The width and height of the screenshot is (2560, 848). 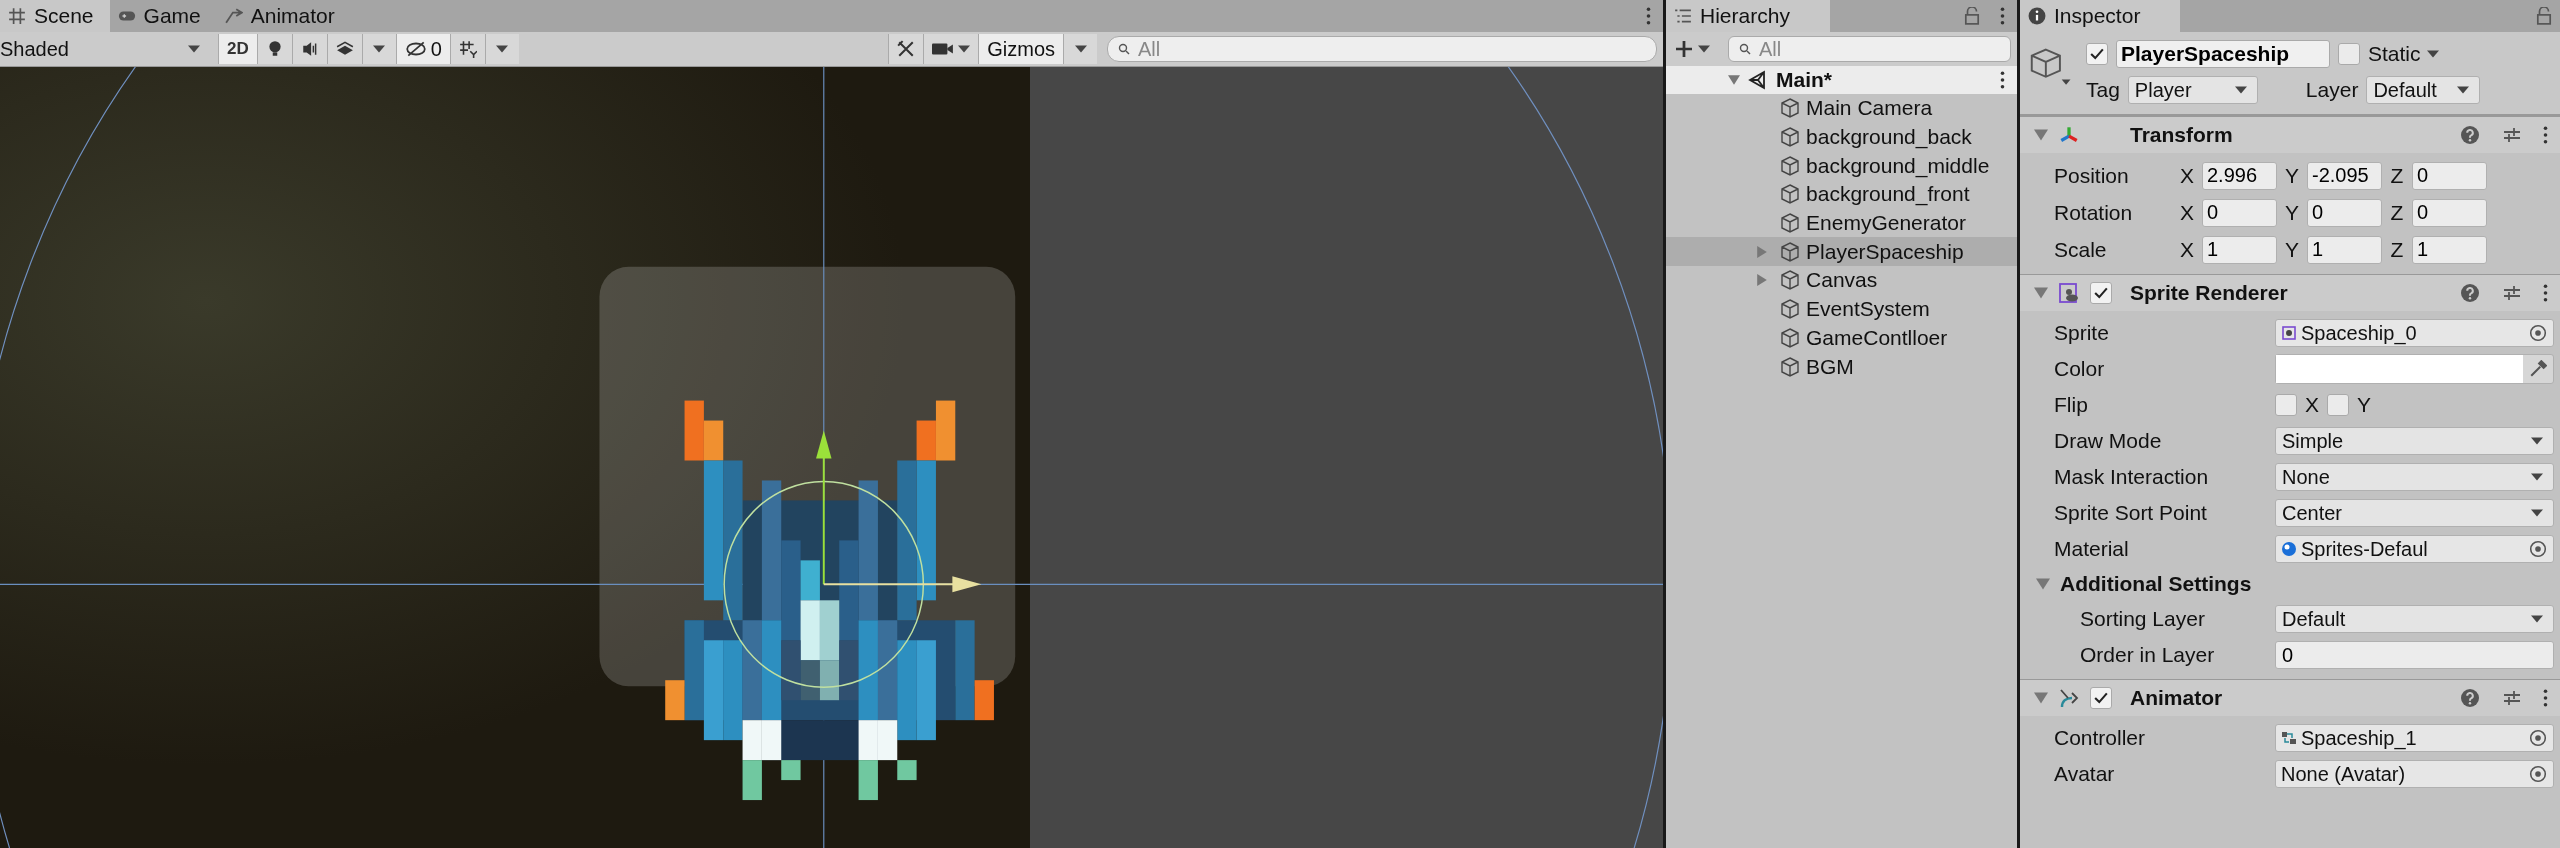 I want to click on hidden-eye-icon, so click(x=415, y=49).